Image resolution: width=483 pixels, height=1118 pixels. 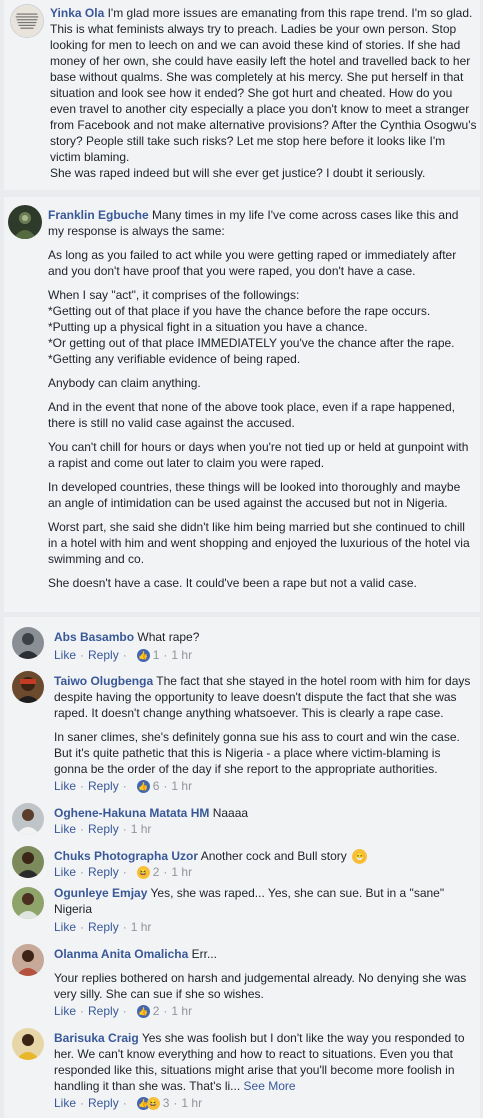 What do you see at coordinates (270, 1086) in the screenshot?
I see `see-more-link: See More` at bounding box center [270, 1086].